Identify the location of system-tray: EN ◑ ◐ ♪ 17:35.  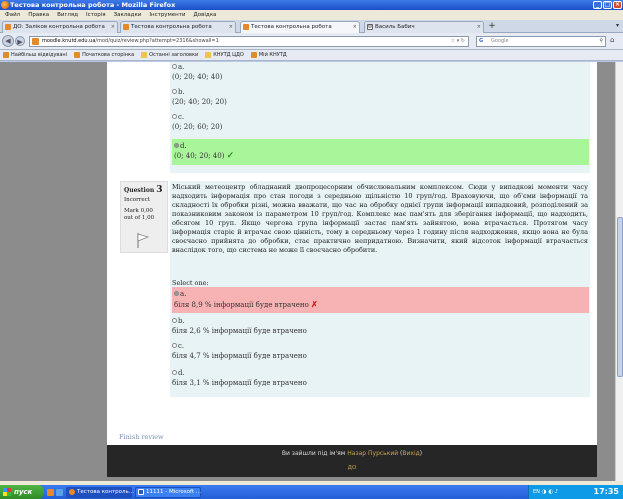
(575, 492).